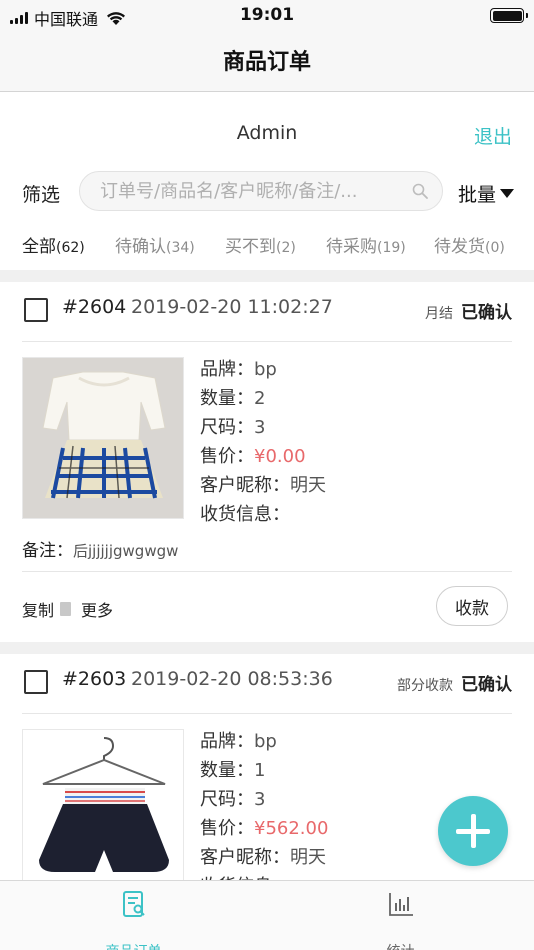 This screenshot has width=534, height=950. I want to click on size-row: 尺码：3, so click(264, 799).